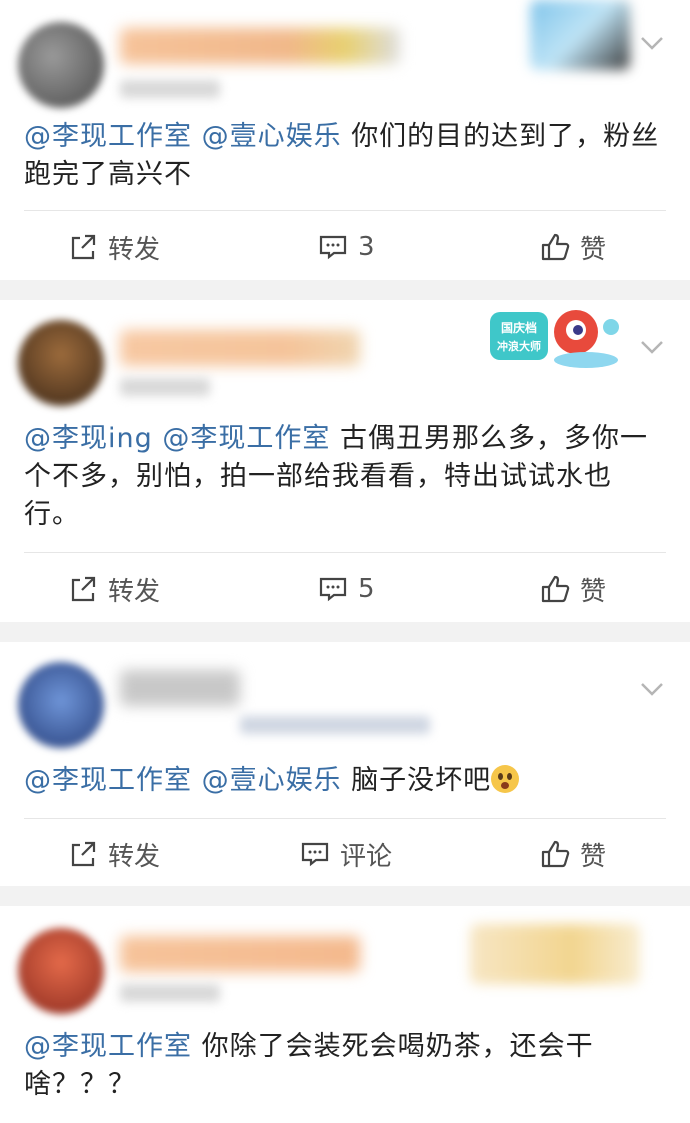 The height and width of the screenshot is (1123, 690). I want to click on badge-text: 冲浪大师, so click(519, 346).